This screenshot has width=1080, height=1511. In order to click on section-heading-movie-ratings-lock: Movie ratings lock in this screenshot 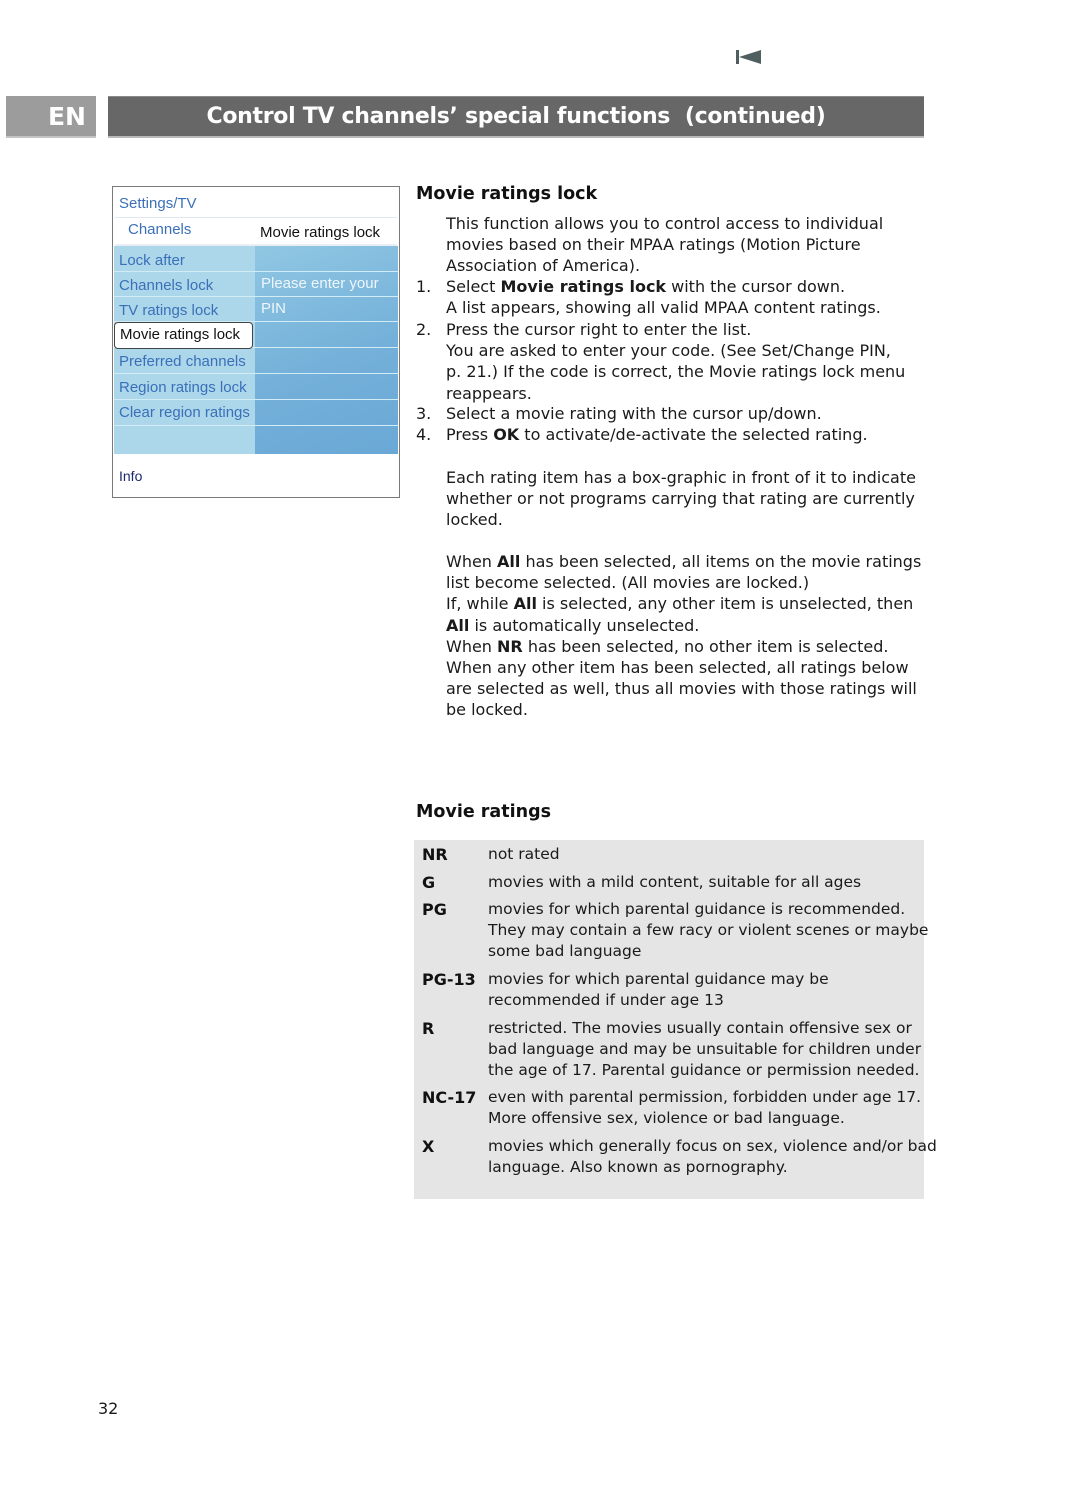, I will do `click(507, 194)`.